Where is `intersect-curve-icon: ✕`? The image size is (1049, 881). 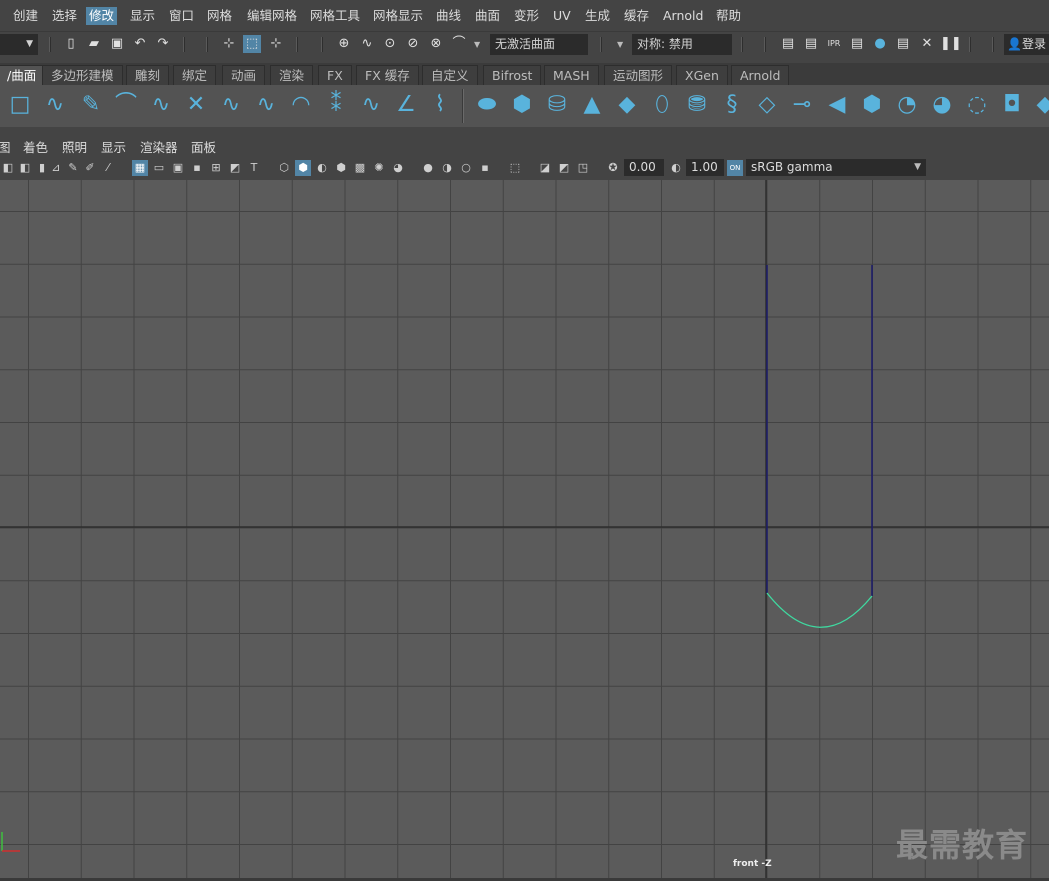
intersect-curve-icon: ✕ is located at coordinates (196, 105).